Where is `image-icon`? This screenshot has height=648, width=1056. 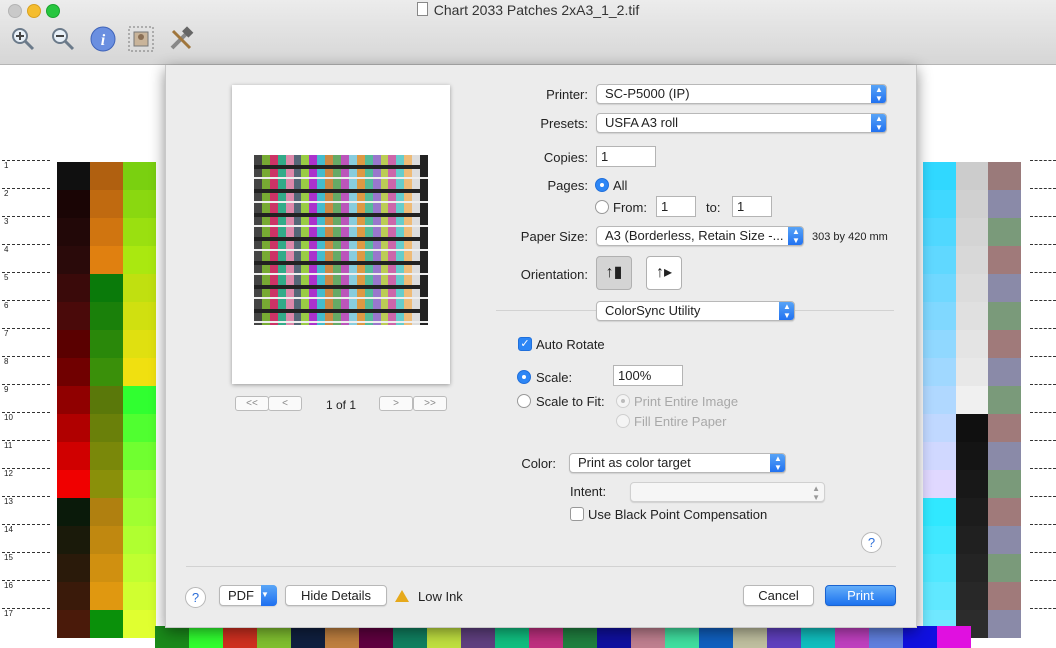 image-icon is located at coordinates (141, 39).